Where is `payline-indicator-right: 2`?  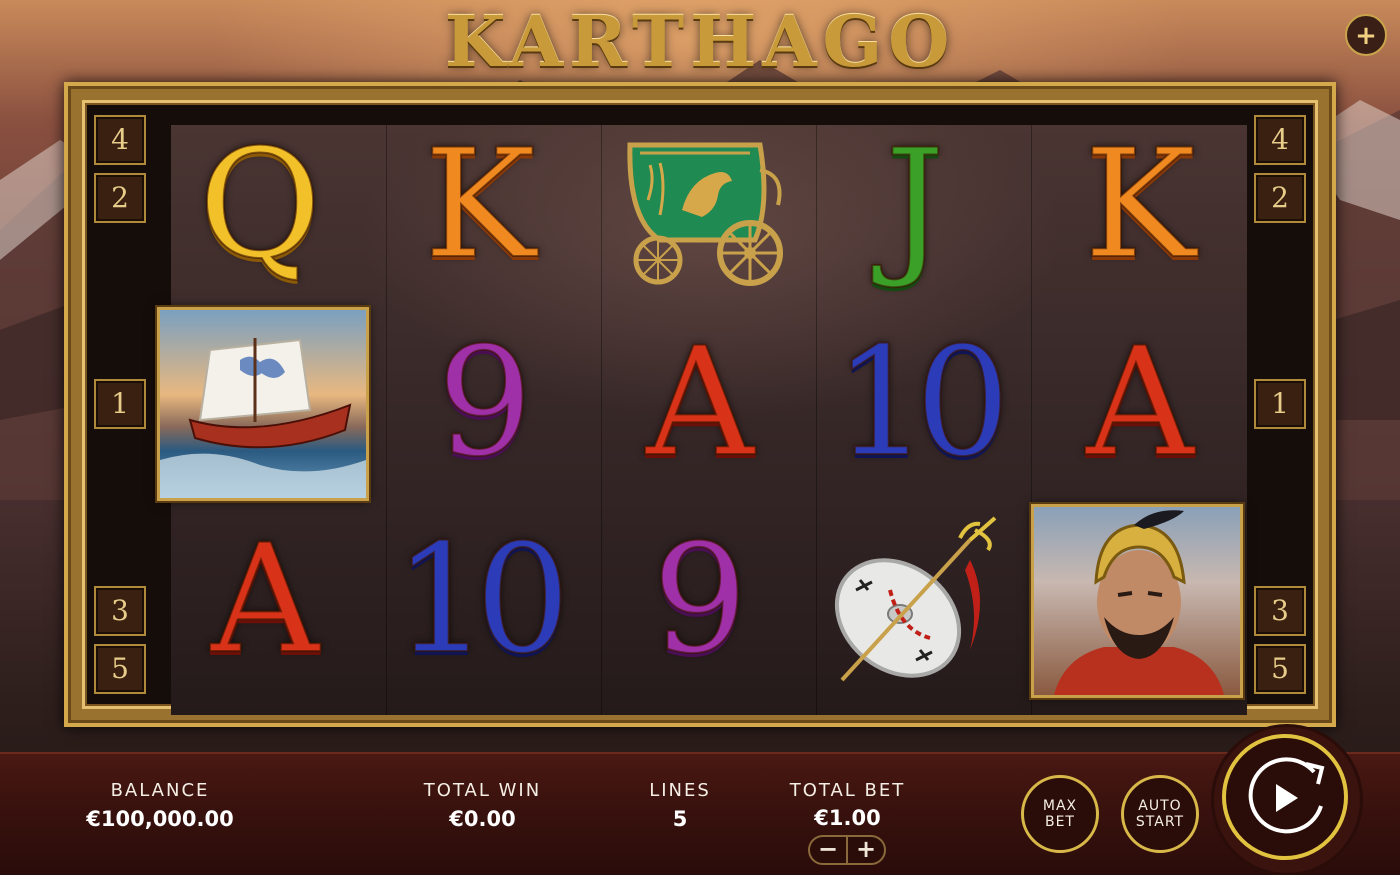
payline-indicator-right: 2 is located at coordinates (1280, 198).